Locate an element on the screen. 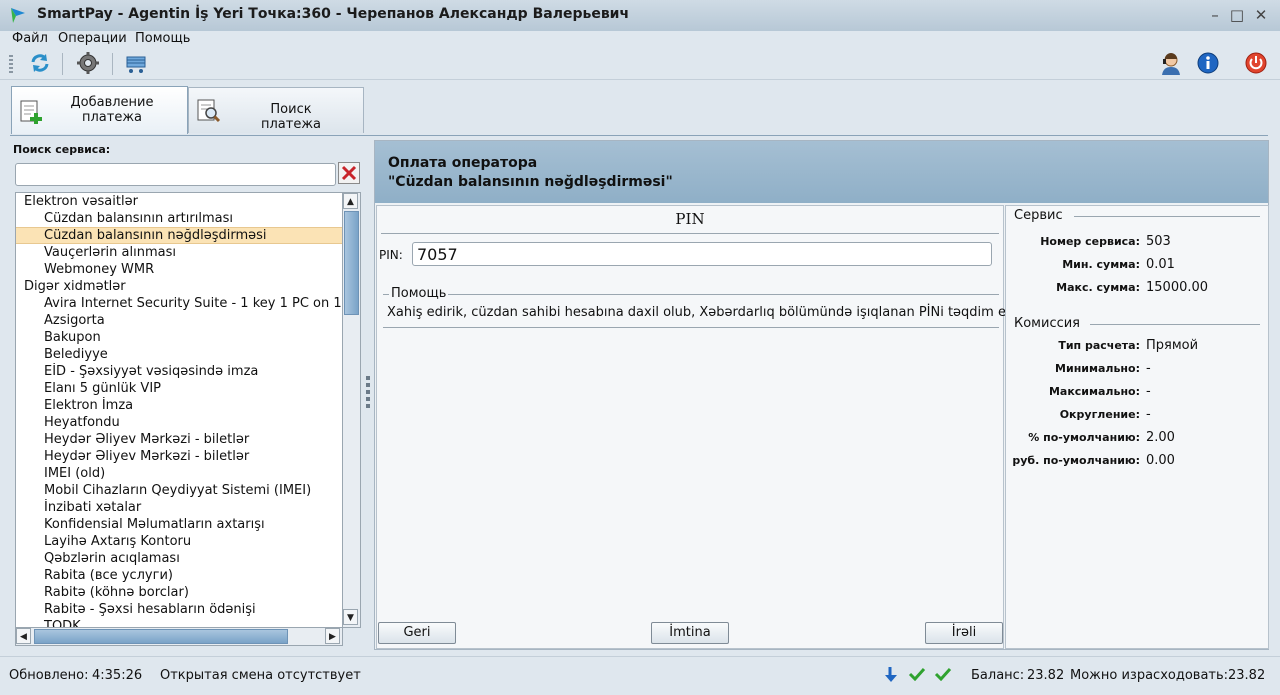 The image size is (1280, 695). service-item: Elanı 5 günlük VIP is located at coordinates (179, 388).